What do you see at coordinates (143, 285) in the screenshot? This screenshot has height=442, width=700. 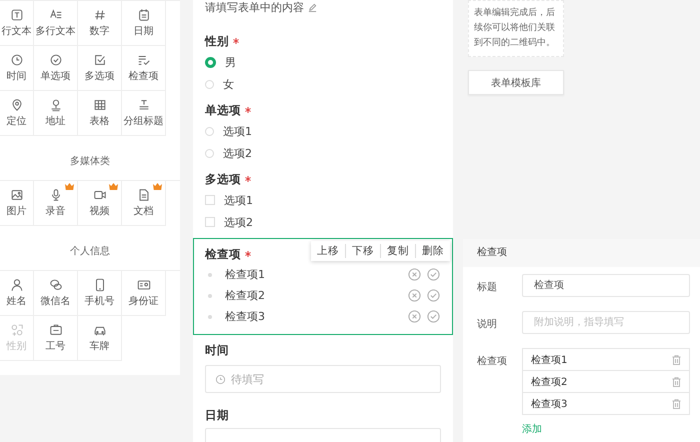 I see `id-card-icon` at bounding box center [143, 285].